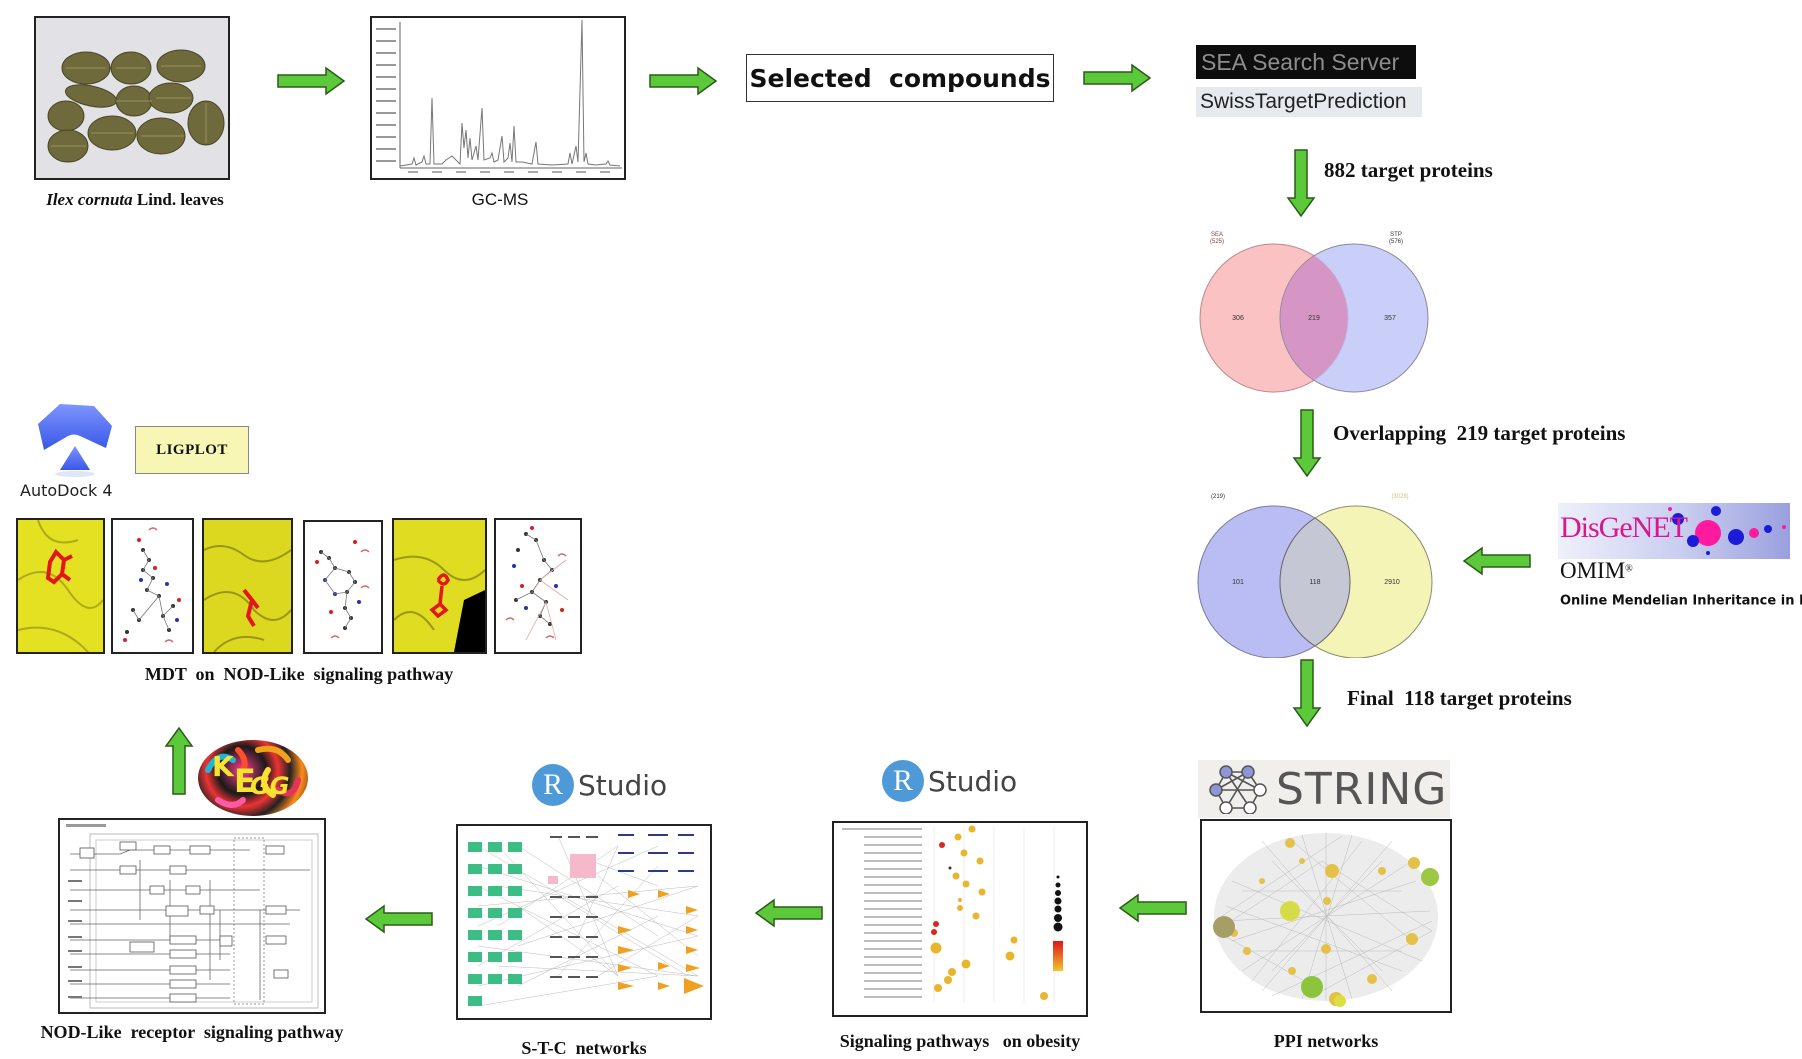  Describe the element at coordinates (223, 766) in the screenshot. I see `kegg-letter-k: K` at that location.